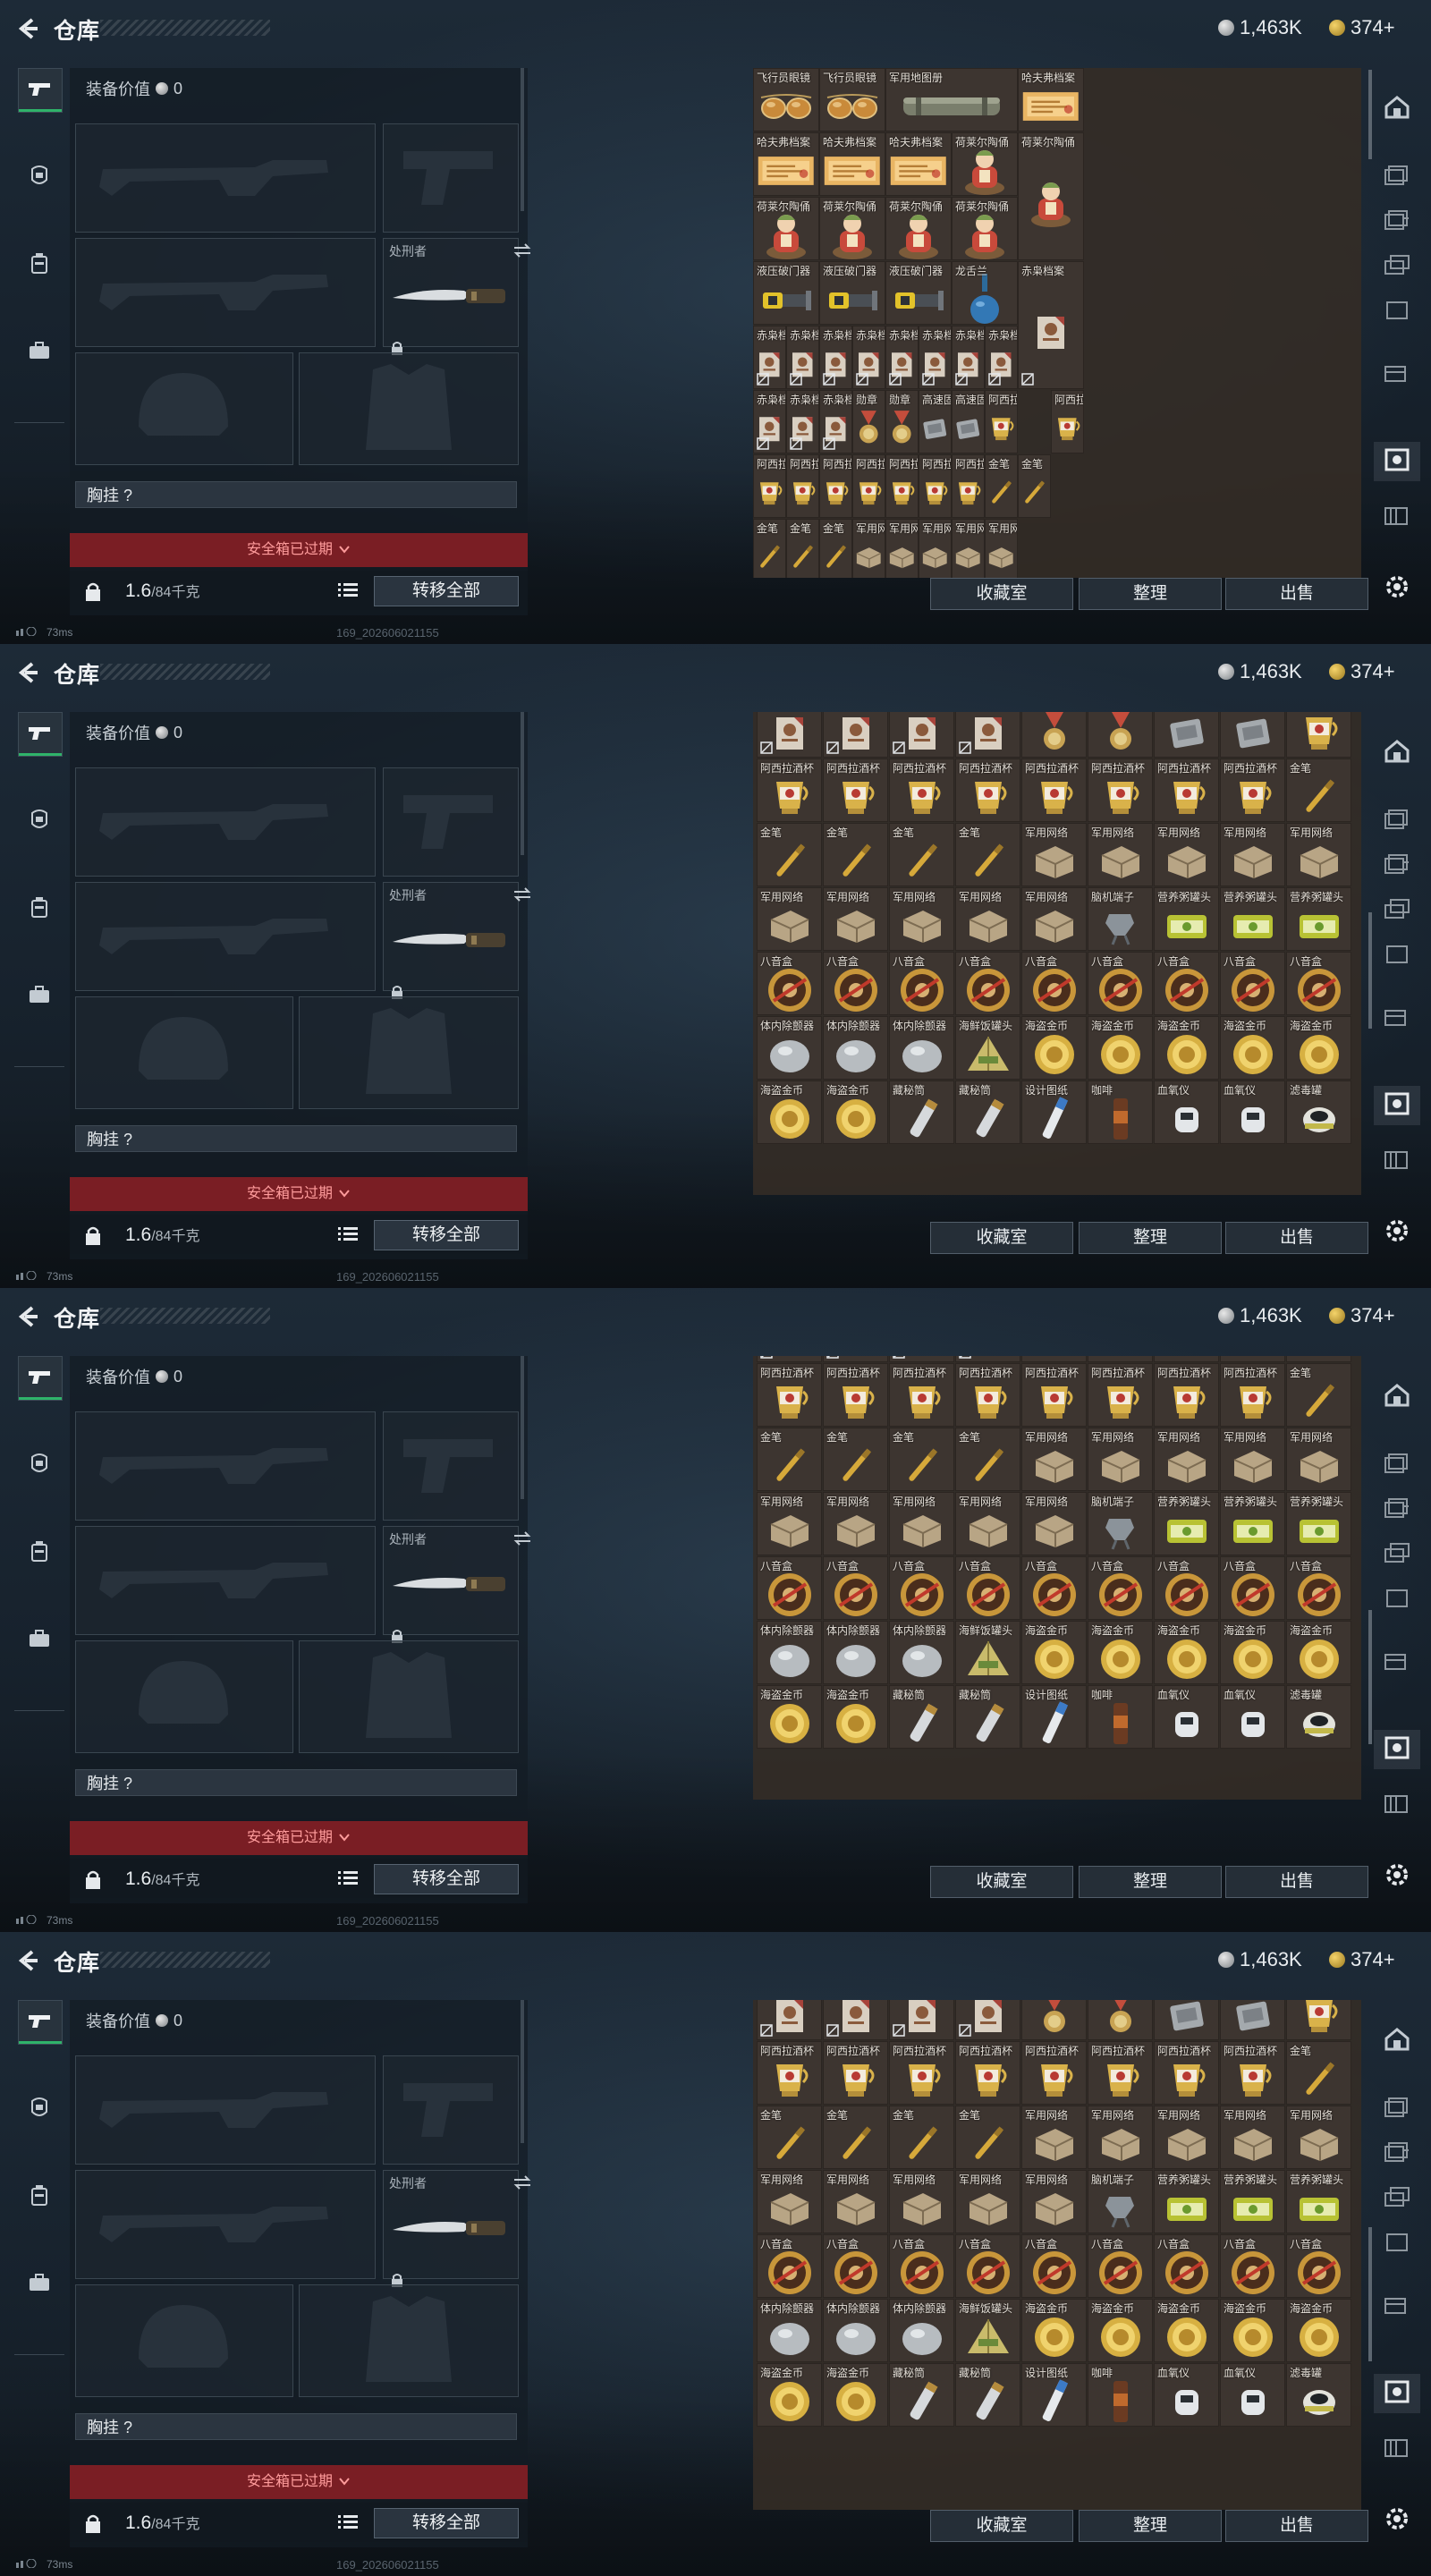  What do you see at coordinates (348, 1879) in the screenshot?
I see `list-icon` at bounding box center [348, 1879].